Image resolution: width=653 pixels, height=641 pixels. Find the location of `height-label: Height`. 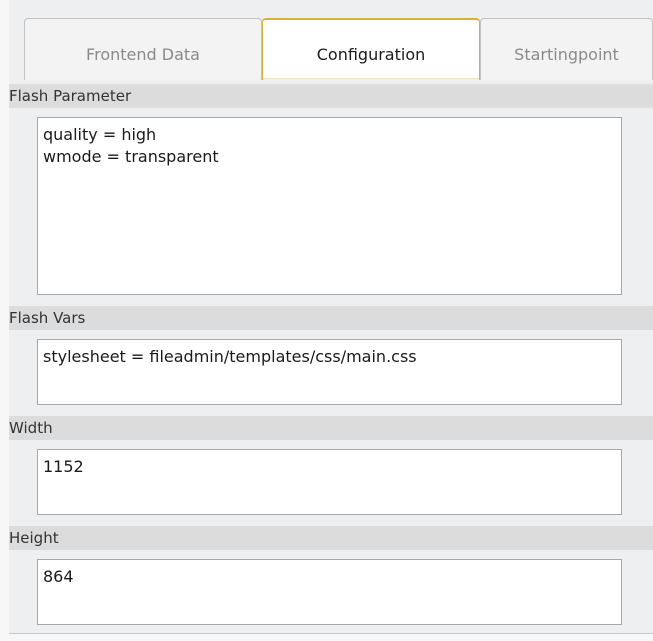

height-label: Height is located at coordinates (331, 538).